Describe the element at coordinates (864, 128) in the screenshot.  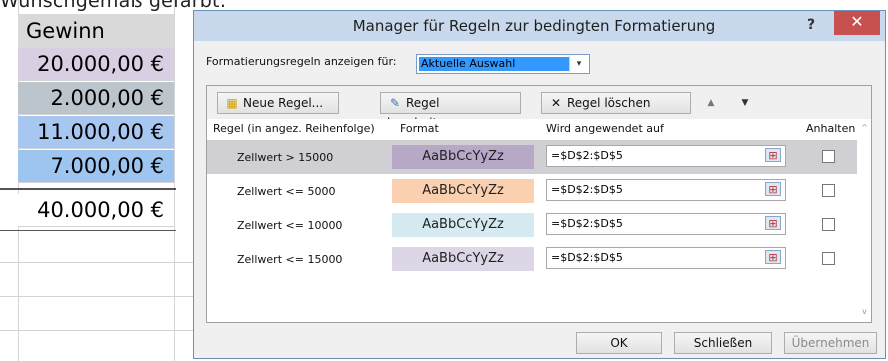
I see `scroll-up-icon: ^` at that location.